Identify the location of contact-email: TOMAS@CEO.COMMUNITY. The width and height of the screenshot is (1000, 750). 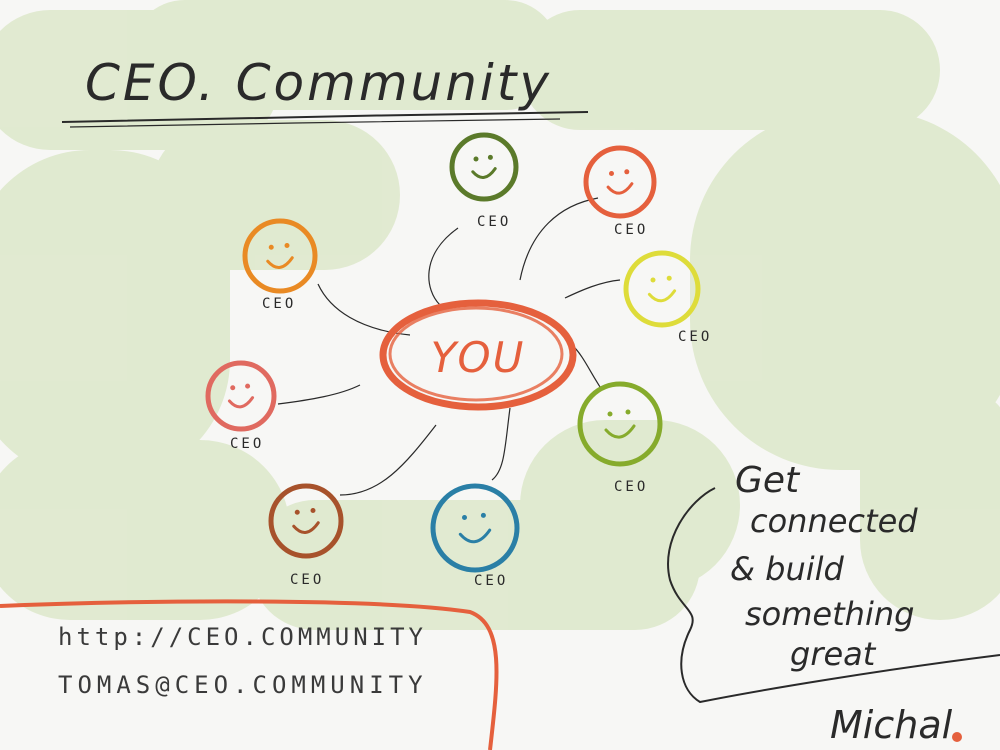
(243, 685).